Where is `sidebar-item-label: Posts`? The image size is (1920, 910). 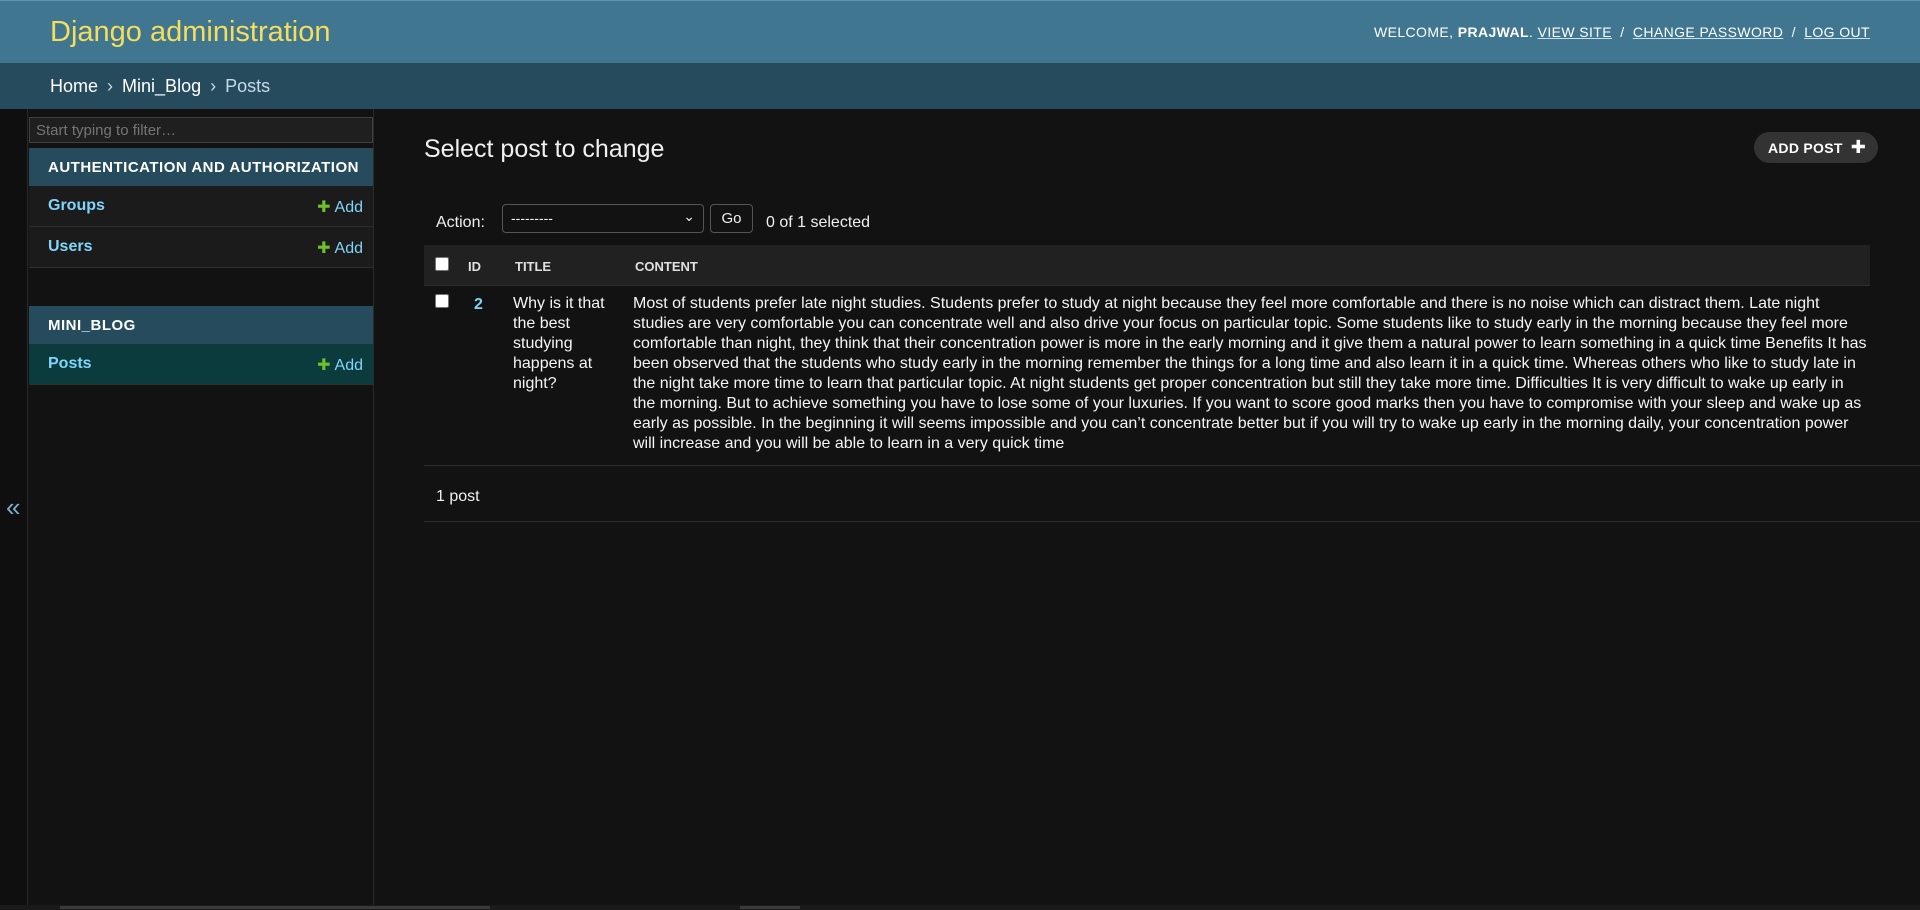 sidebar-item-label: Posts is located at coordinates (70, 364).